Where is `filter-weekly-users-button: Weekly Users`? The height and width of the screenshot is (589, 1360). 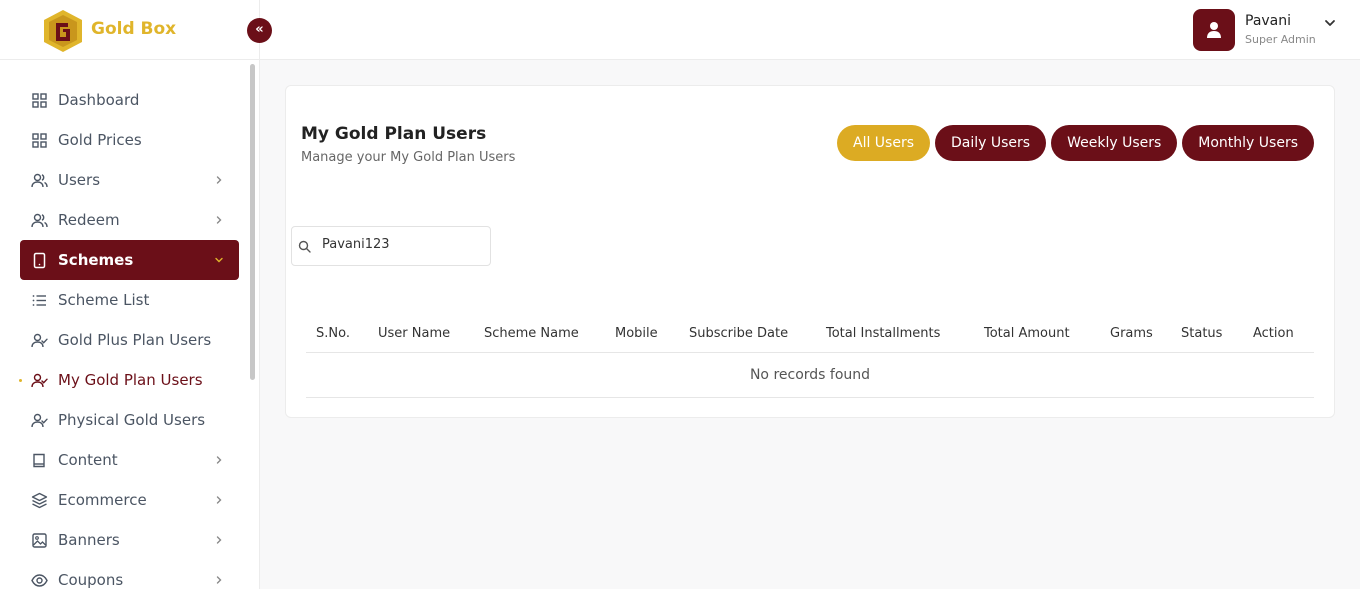 filter-weekly-users-button: Weekly Users is located at coordinates (1114, 143).